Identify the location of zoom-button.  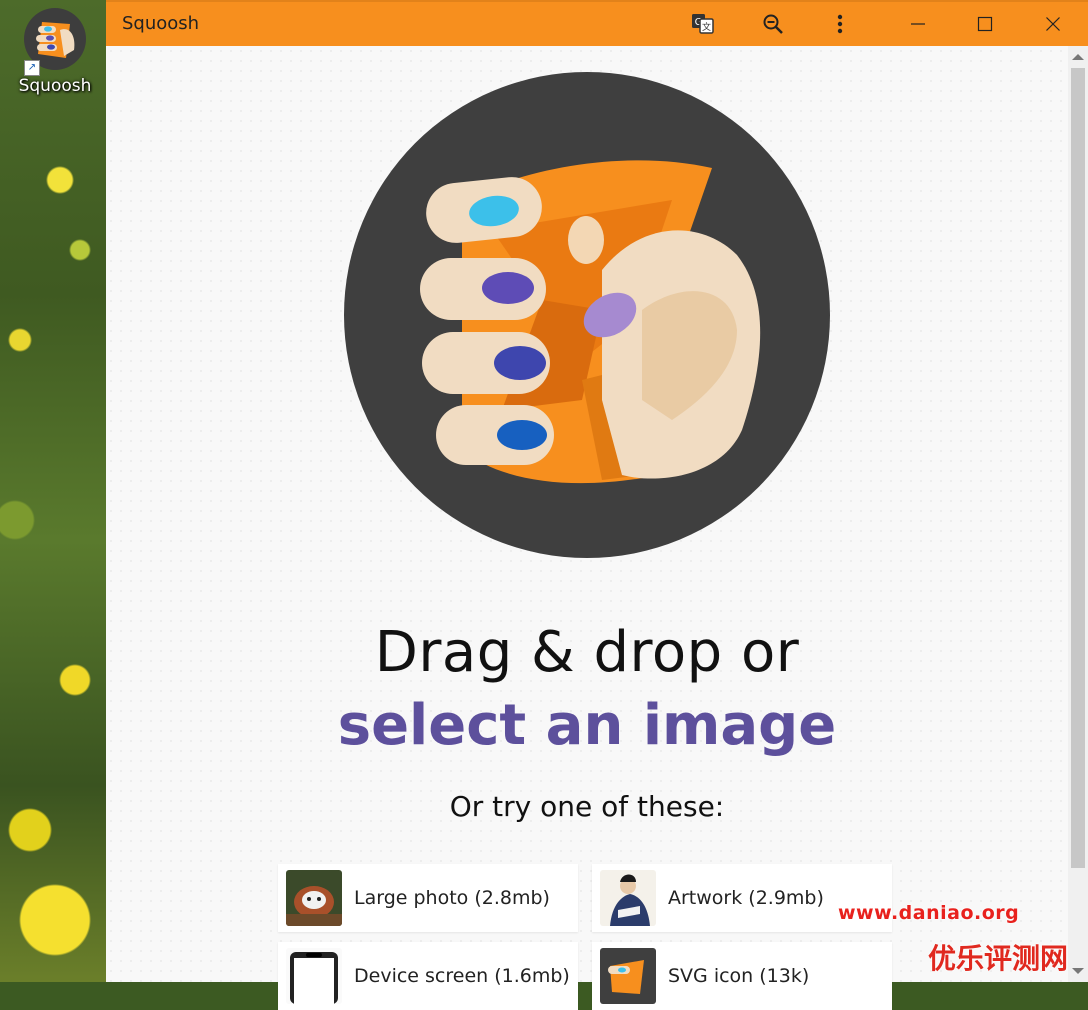
(773, 24).